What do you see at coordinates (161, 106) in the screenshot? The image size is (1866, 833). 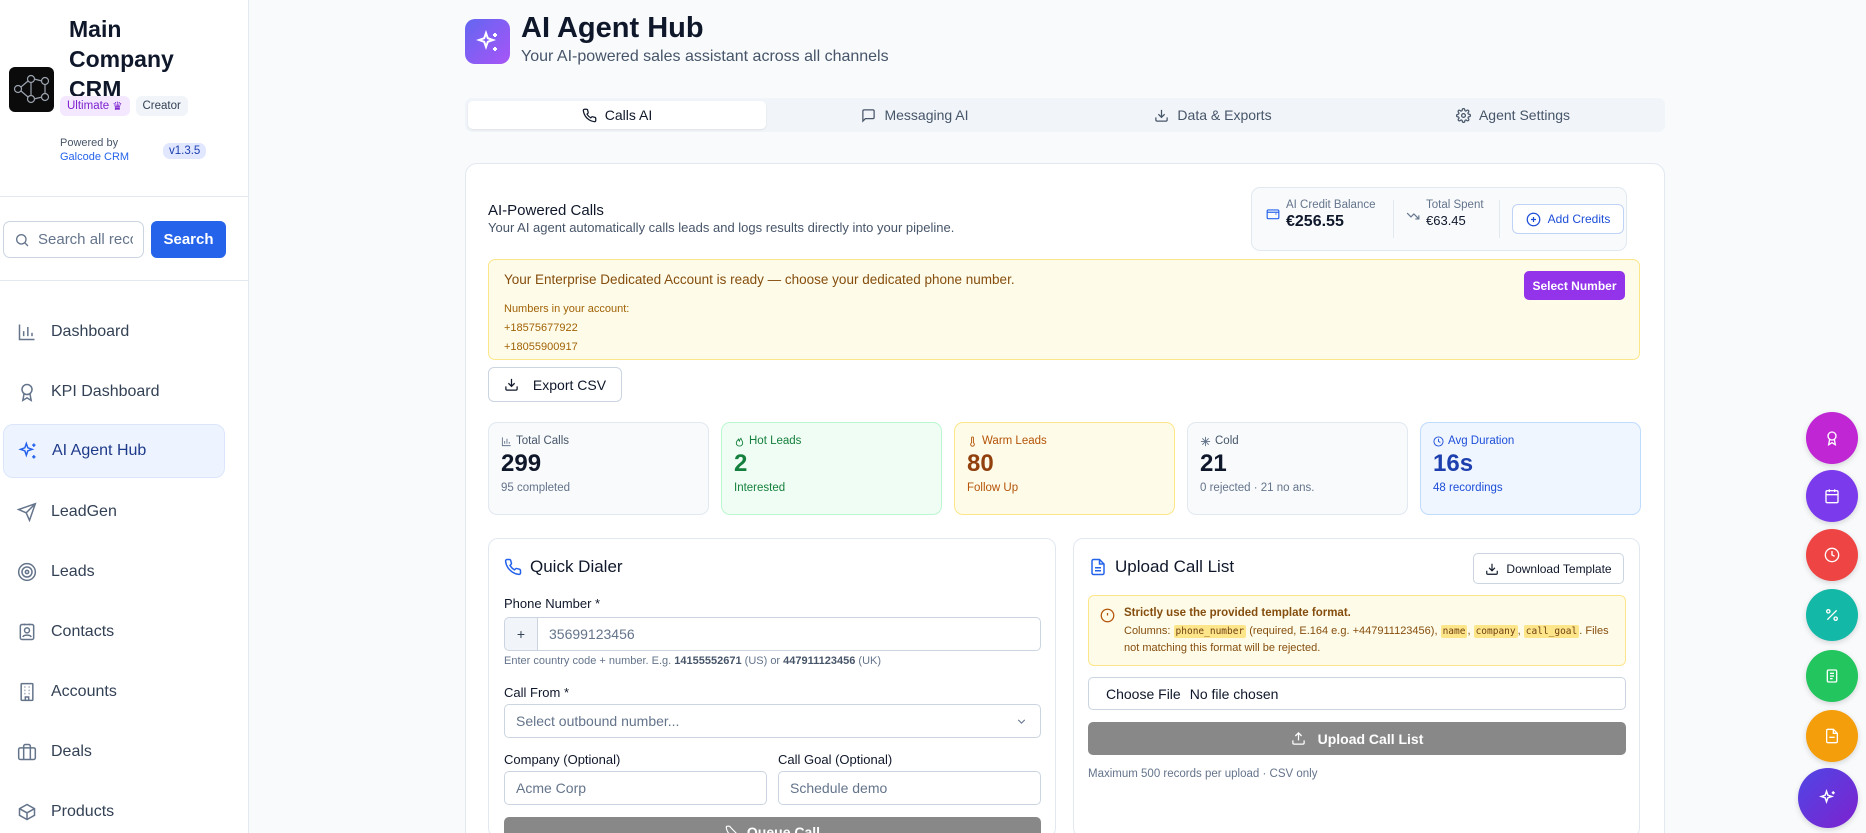 I see `role-badge: Creator` at bounding box center [161, 106].